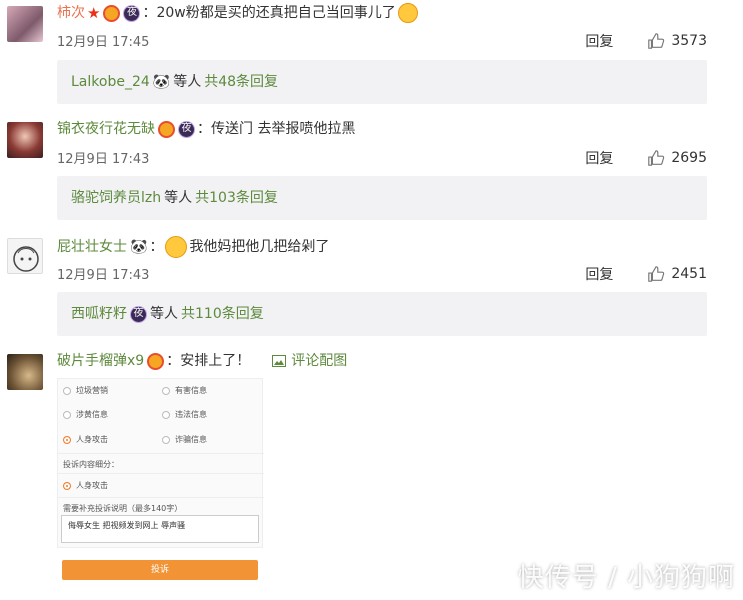 Image resolution: width=743 pixels, height=600 pixels. I want to click on username: 柿次, so click(71, 13).